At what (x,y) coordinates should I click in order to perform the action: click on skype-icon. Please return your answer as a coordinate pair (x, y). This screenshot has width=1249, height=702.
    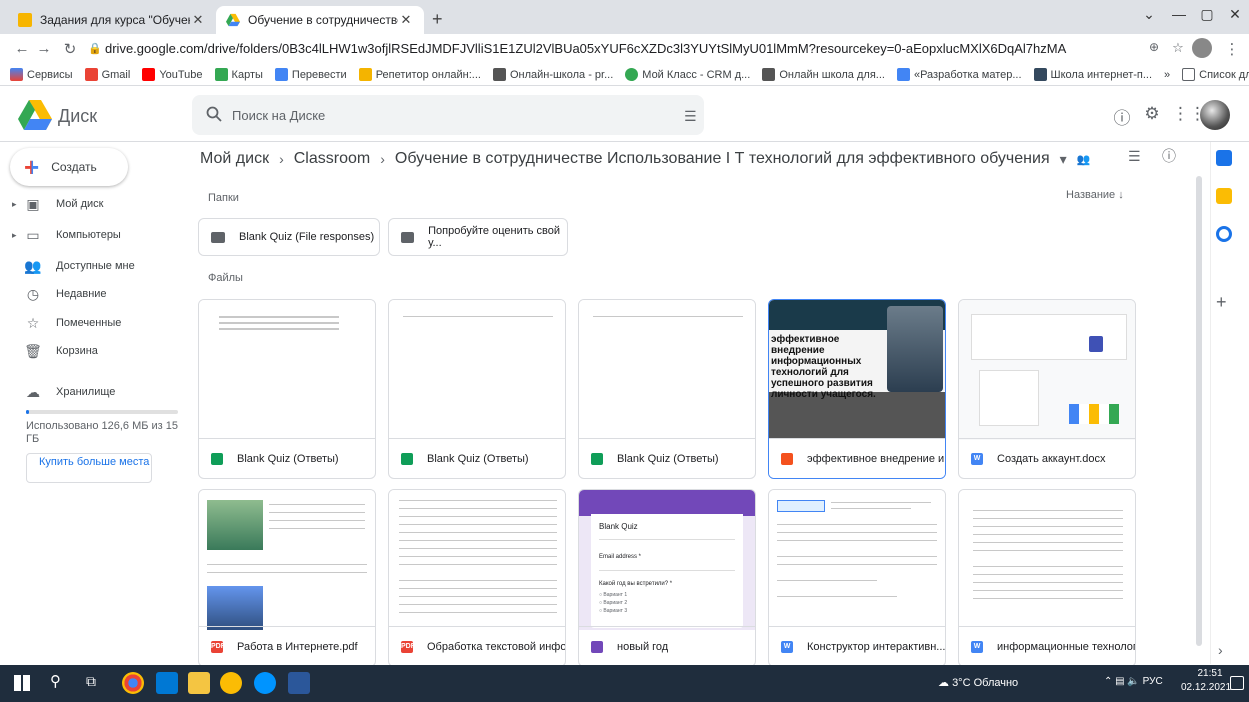
    Looking at the image, I should click on (265, 683).